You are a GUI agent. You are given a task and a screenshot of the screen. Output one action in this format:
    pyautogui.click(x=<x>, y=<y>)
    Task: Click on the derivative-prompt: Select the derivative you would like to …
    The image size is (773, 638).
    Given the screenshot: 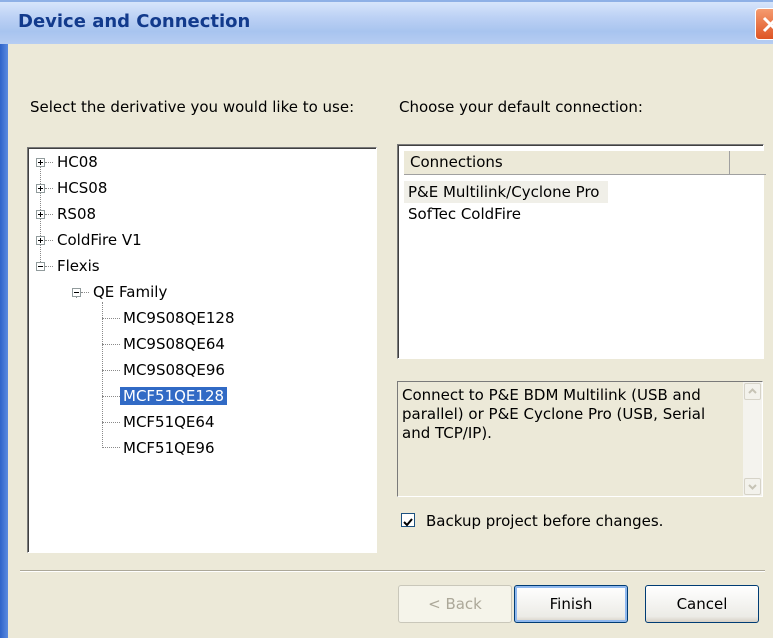 What is the action you would take?
    pyautogui.click(x=192, y=107)
    